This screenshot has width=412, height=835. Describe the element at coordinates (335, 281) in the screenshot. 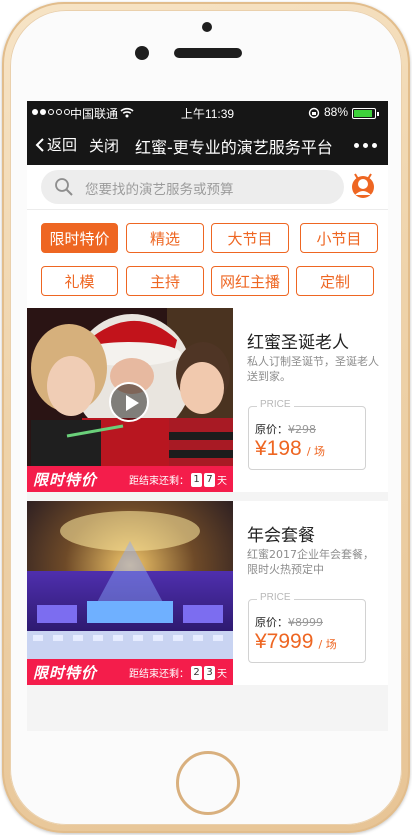

I see `category-tab-custom: 定制` at that location.